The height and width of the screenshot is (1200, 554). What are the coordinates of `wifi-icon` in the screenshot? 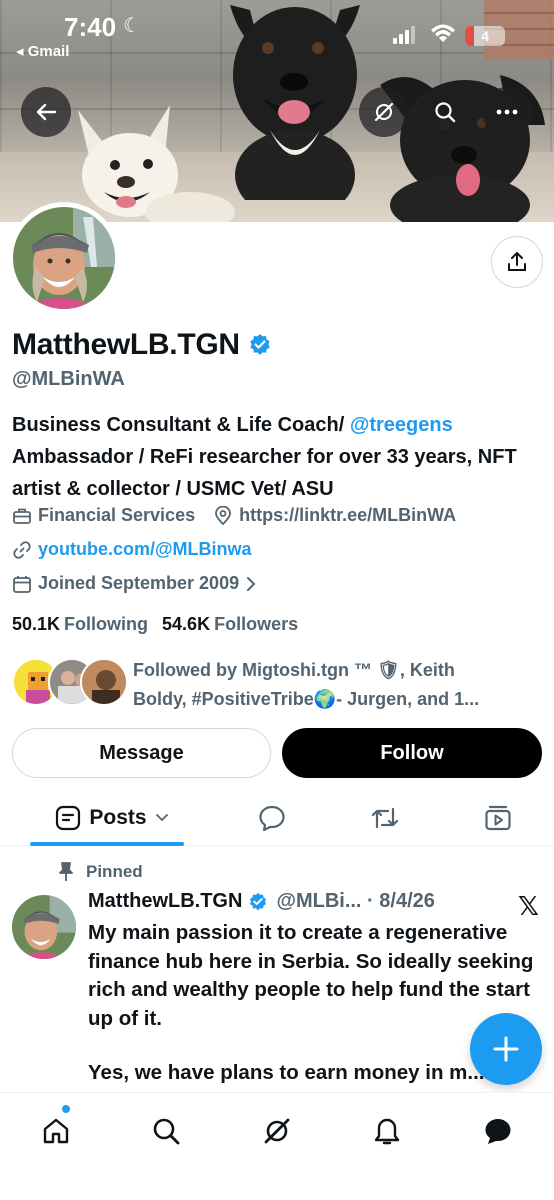 It's located at (443, 33).